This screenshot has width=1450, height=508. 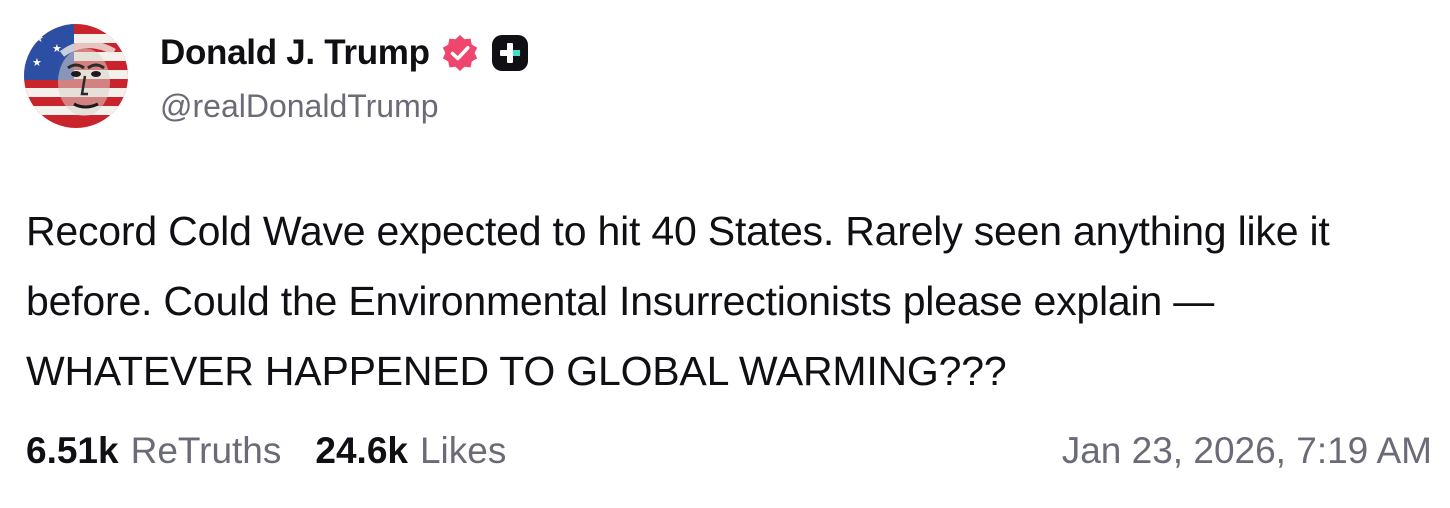 I want to click on post-stats: 6.51k ReTruths 24.6k Likes, so click(x=266, y=451).